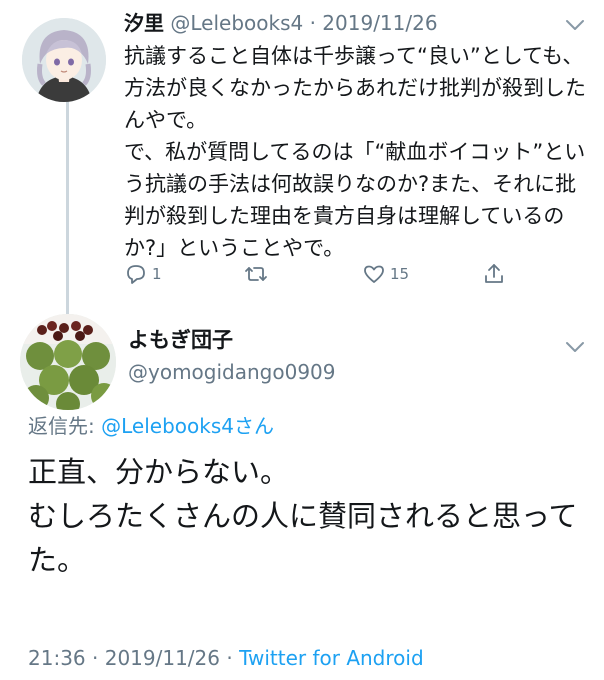  I want to click on thread-connector-line, so click(67, 207).